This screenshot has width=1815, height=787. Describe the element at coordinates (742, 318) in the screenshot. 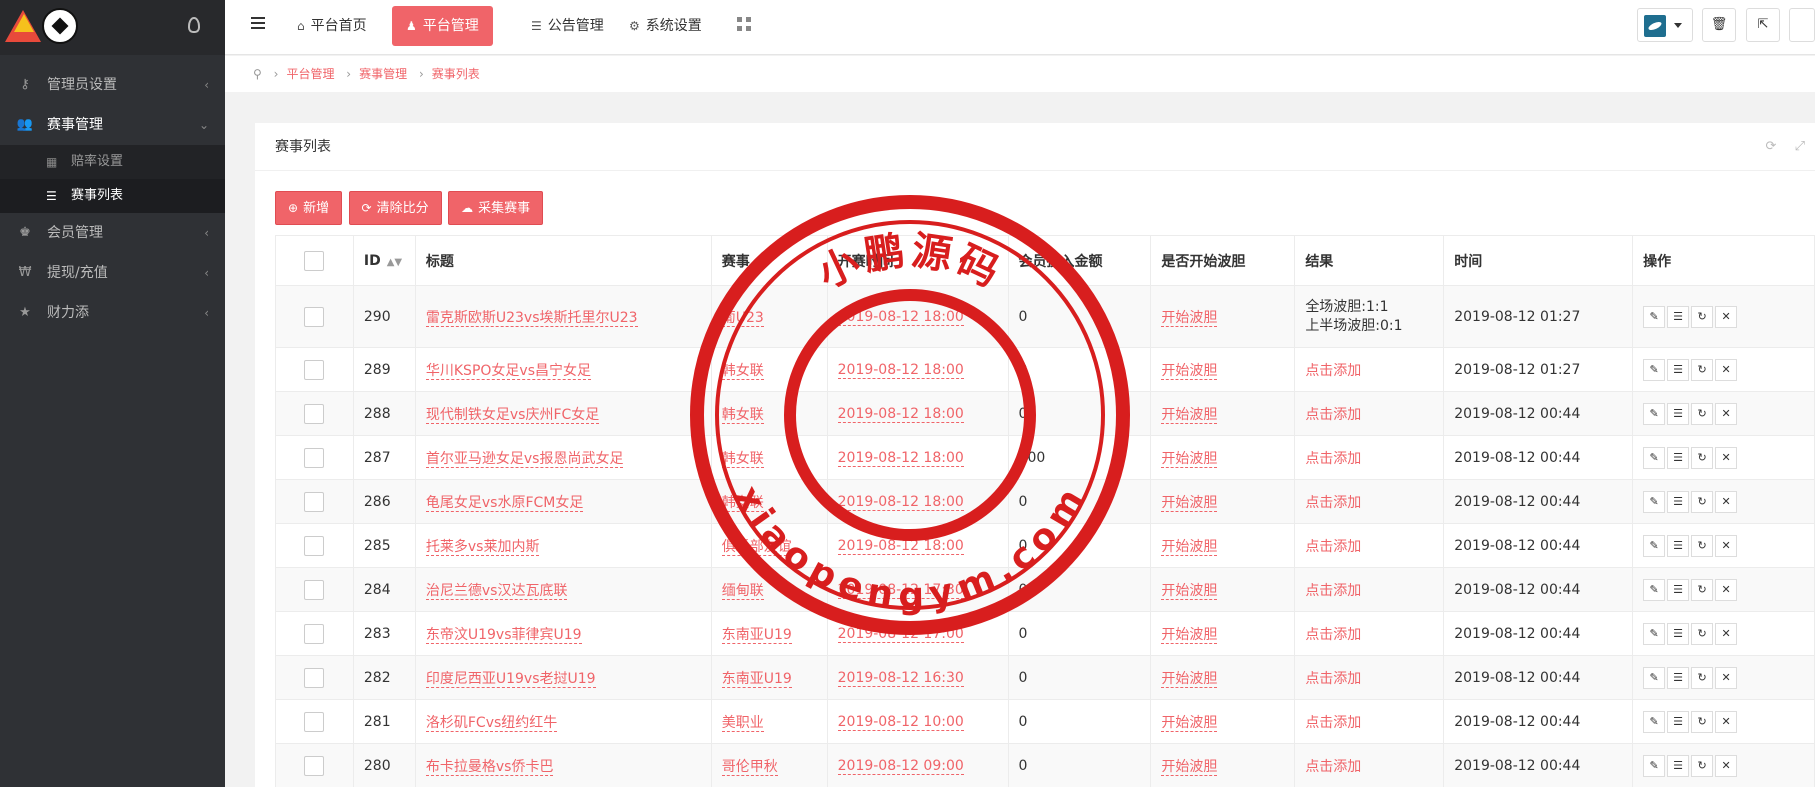

I see `league-link: 葡U23` at that location.